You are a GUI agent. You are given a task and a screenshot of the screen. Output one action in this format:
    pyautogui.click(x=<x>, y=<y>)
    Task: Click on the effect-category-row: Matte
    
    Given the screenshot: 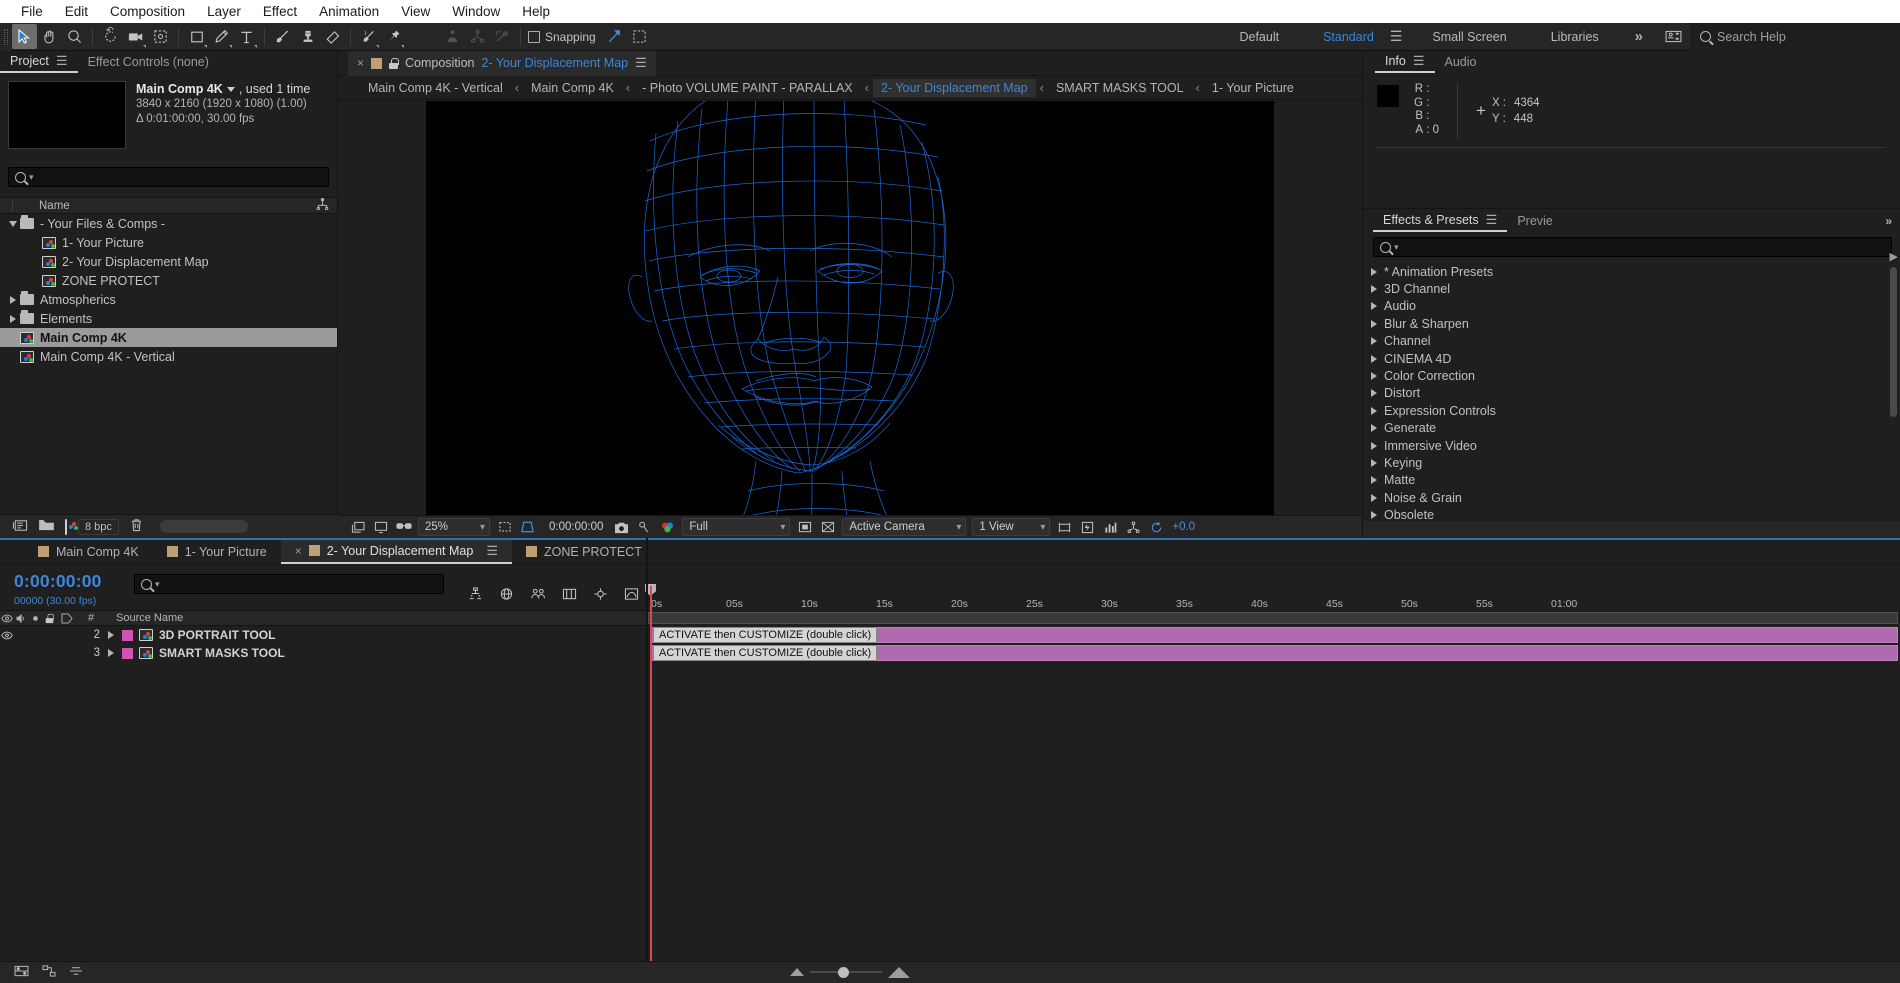 What is the action you would take?
    pyautogui.click(x=1631, y=480)
    